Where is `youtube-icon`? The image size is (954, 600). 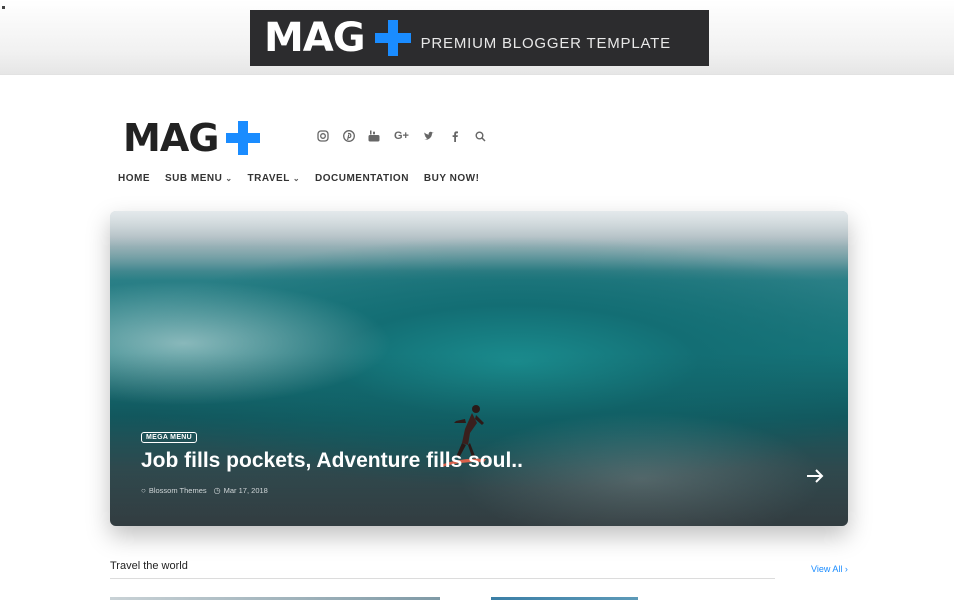
youtube-icon is located at coordinates (374, 136).